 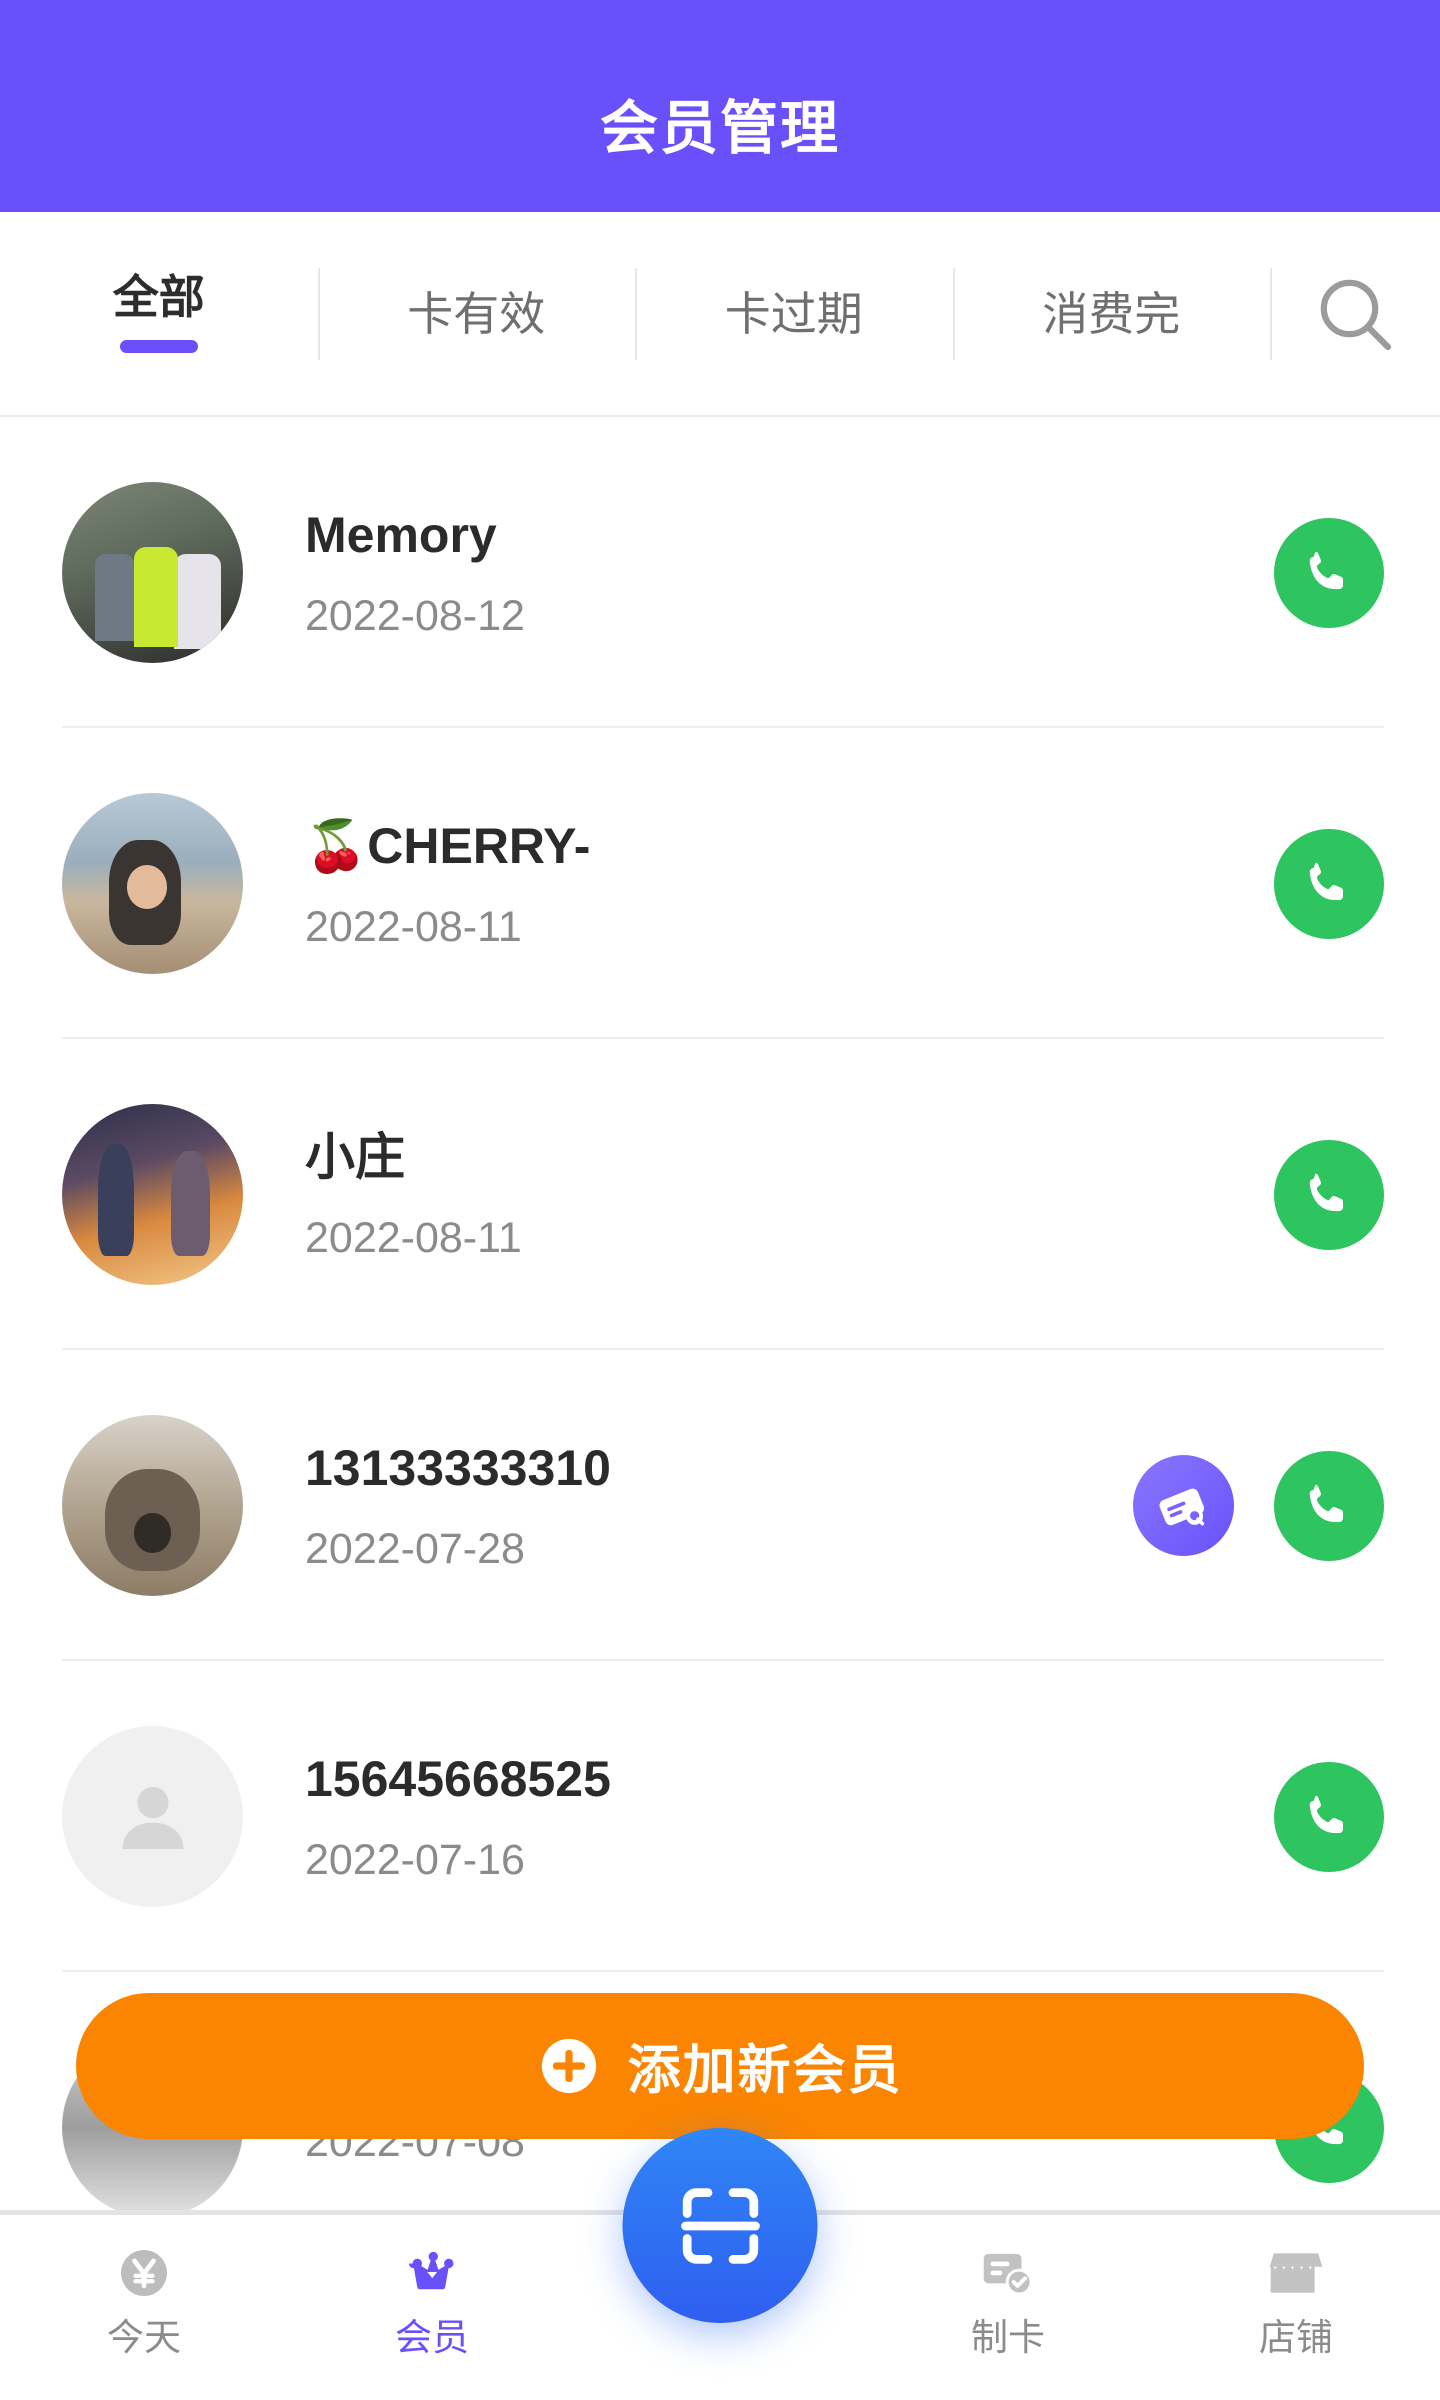 I want to click on add-member-label: 添加新会员, so click(x=765, y=2070).